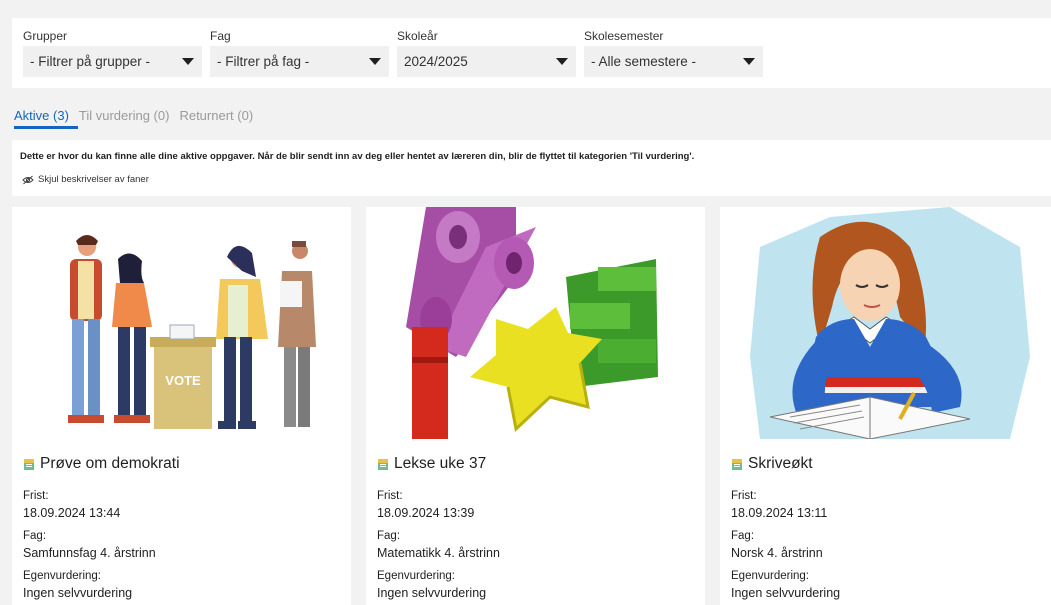 The height and width of the screenshot is (605, 1051). Describe the element at coordinates (28, 179) in the screenshot. I see `eye-off-icon` at that location.